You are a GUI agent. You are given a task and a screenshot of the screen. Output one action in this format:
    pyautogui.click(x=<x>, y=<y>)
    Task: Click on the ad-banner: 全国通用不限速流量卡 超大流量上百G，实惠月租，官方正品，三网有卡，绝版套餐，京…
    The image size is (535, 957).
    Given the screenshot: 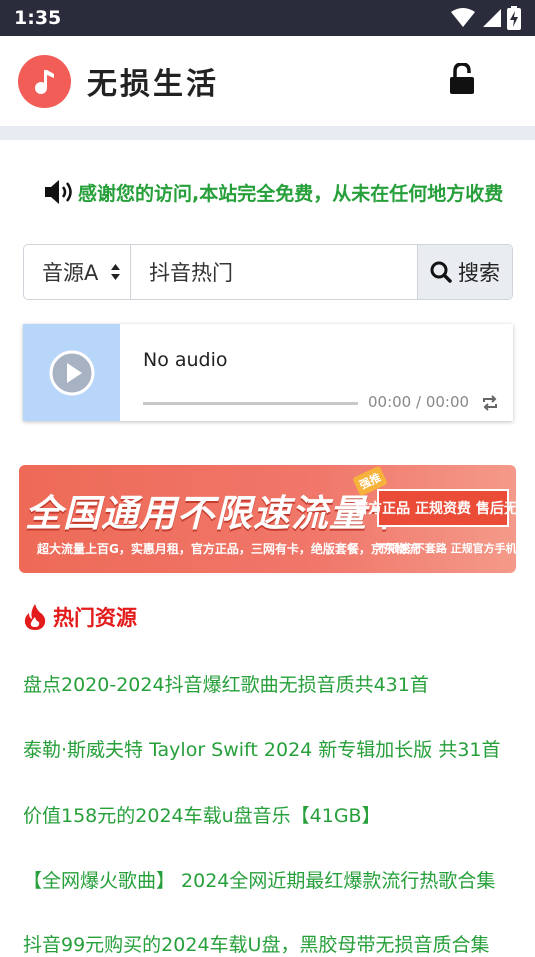 What is the action you would take?
    pyautogui.click(x=267, y=519)
    